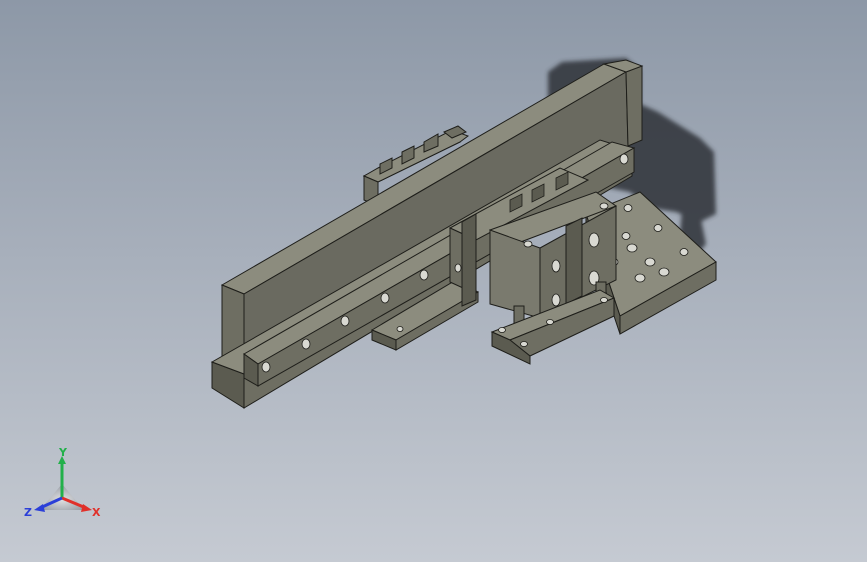 The image size is (867, 562). Describe the element at coordinates (634, 106) in the screenshot. I see `rail-right-end-cap` at that location.